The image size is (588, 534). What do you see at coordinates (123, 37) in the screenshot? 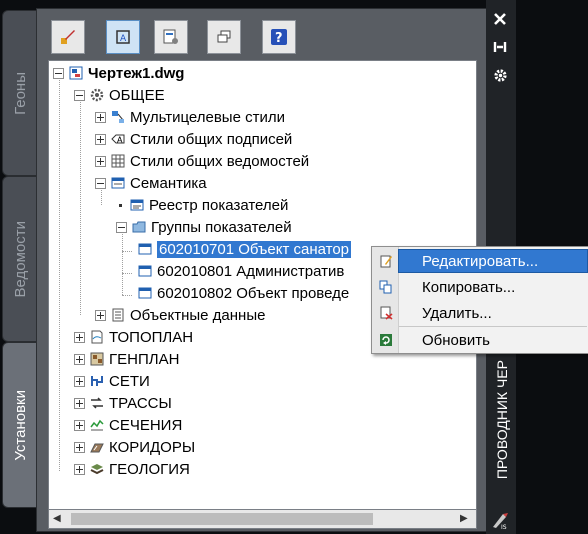
I see `annotation-button: A` at bounding box center [123, 37].